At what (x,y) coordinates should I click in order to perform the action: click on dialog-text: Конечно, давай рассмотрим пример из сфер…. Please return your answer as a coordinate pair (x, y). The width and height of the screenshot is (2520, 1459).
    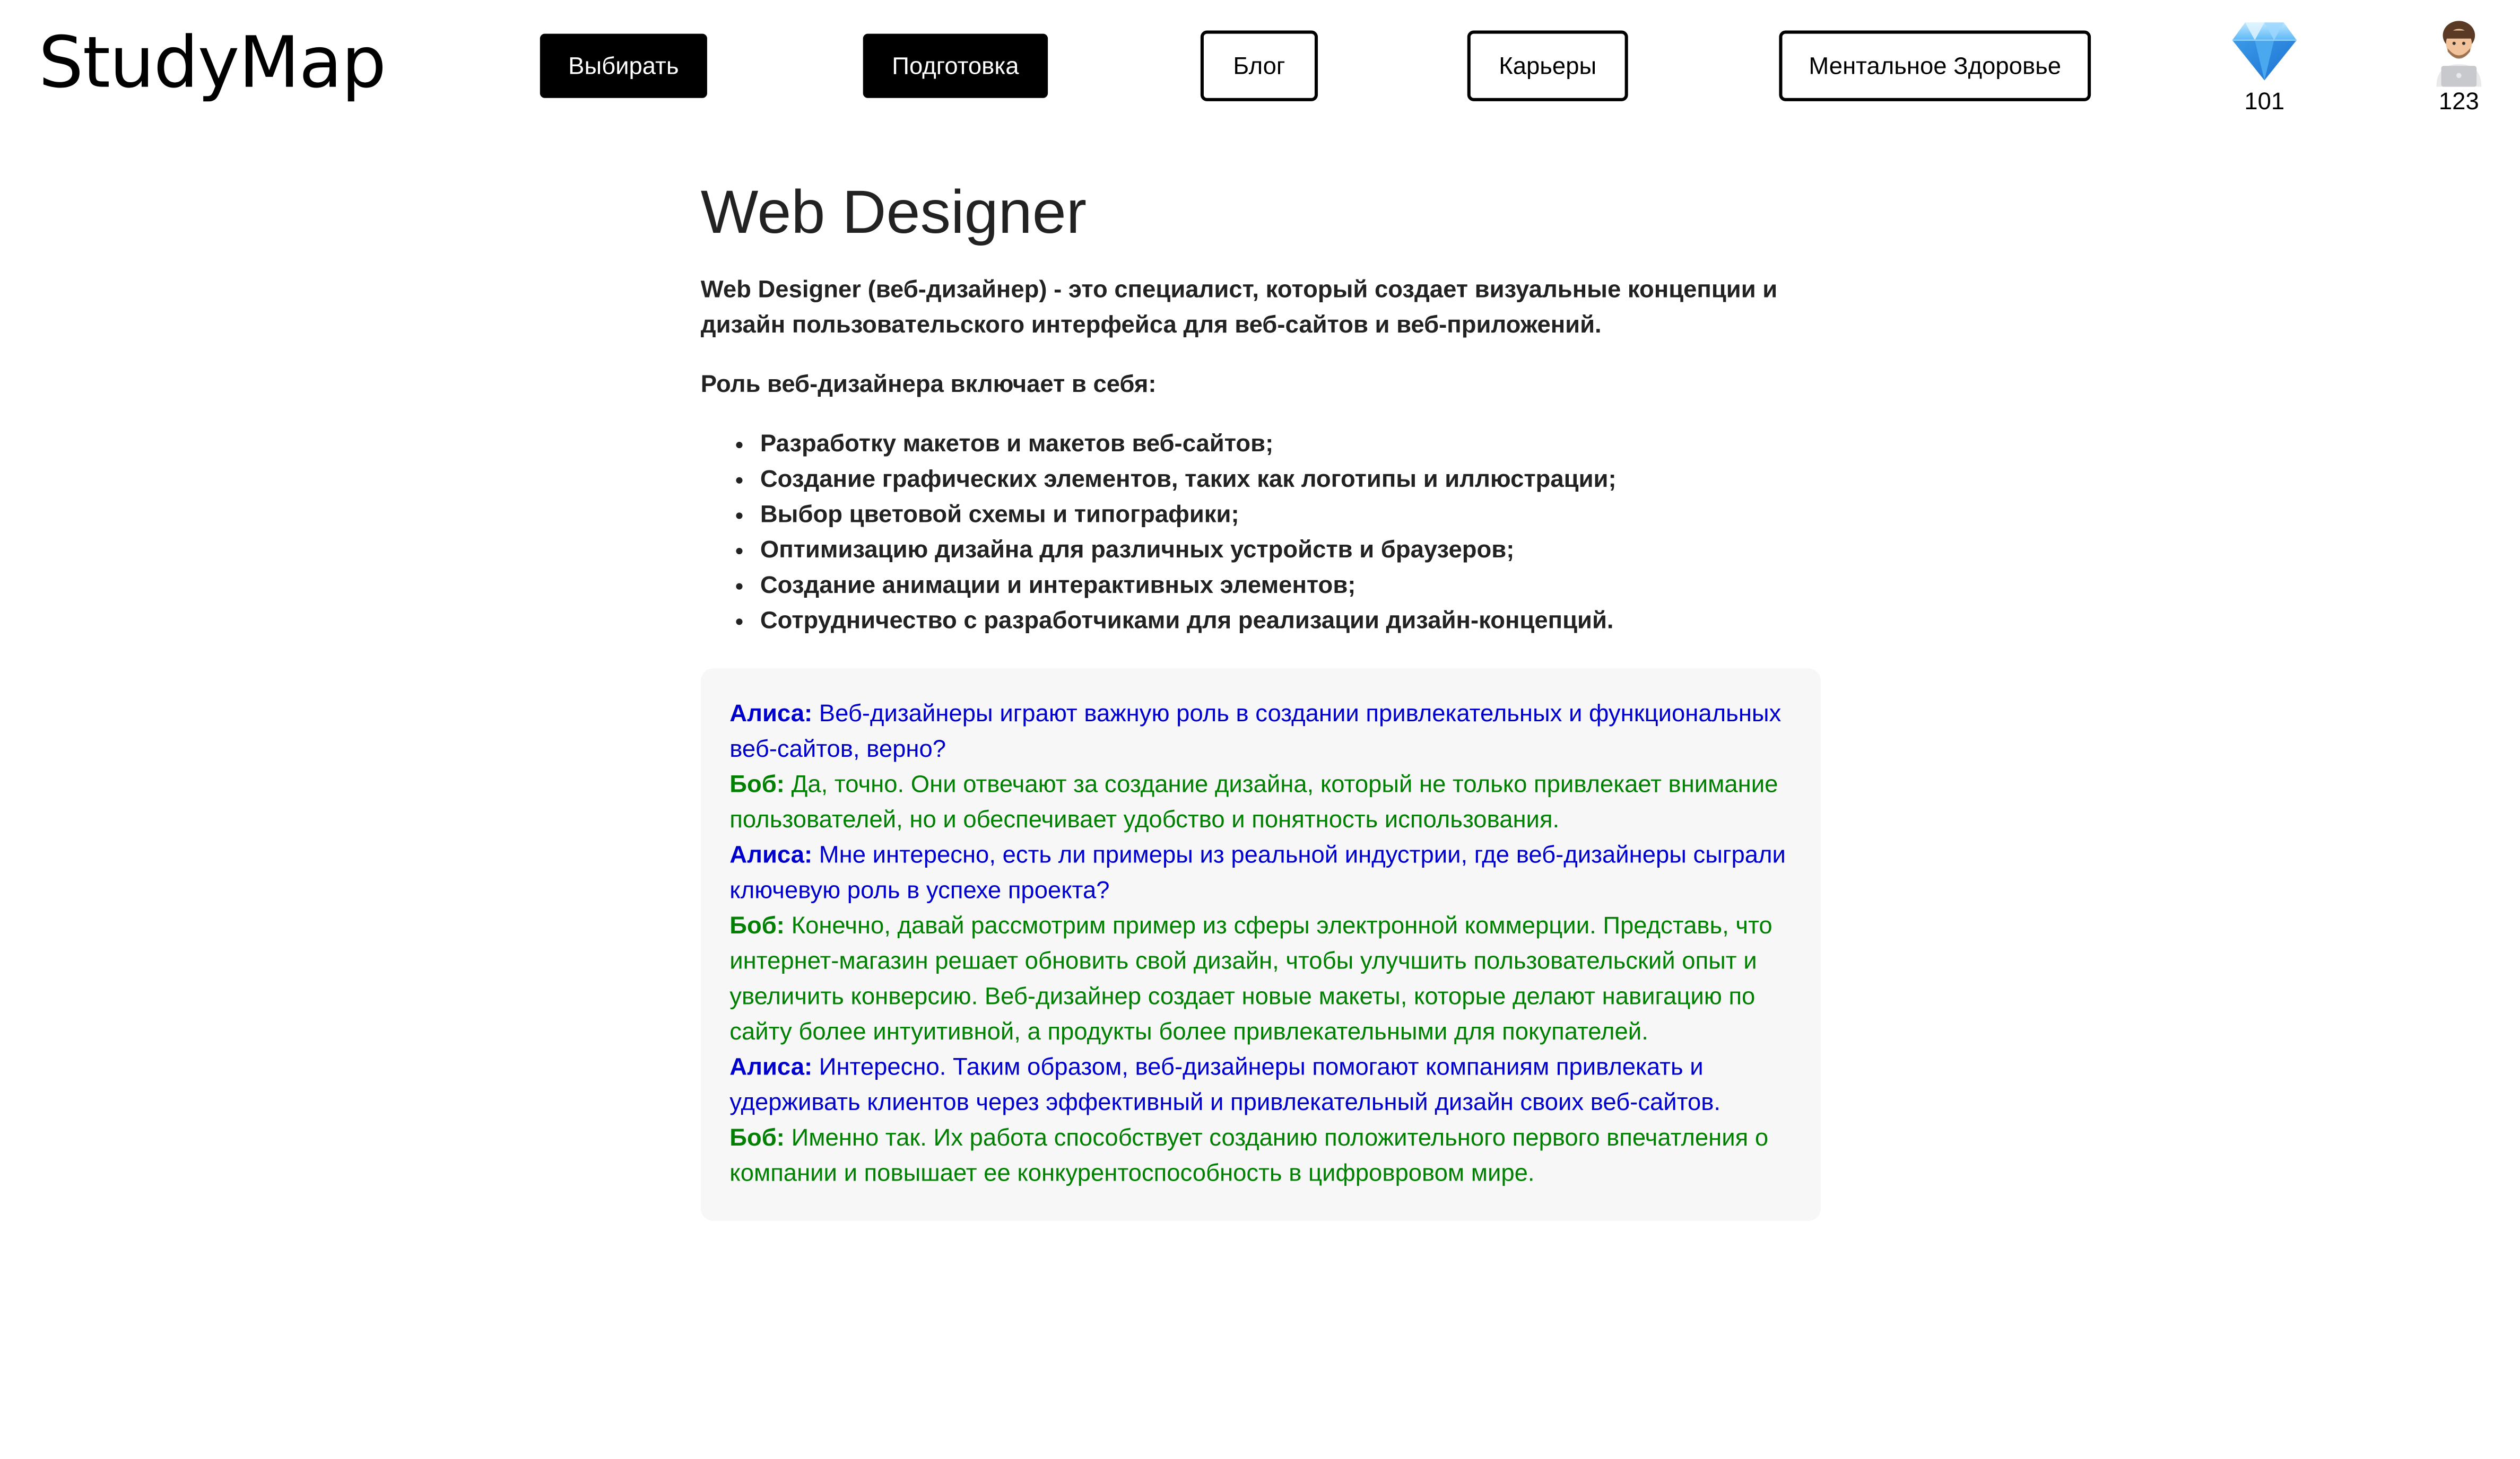
    Looking at the image, I should click on (1251, 979).